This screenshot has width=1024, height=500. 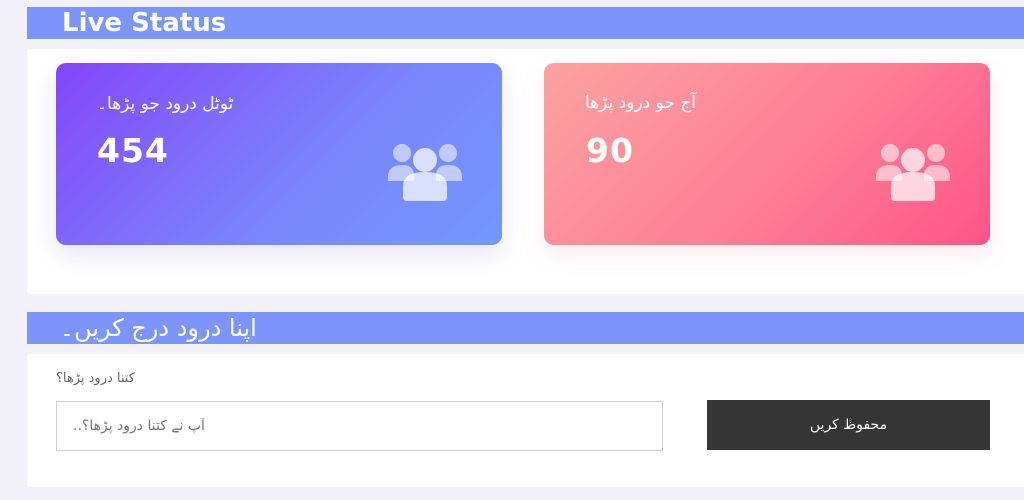 I want to click on durood-count-input, so click(x=359, y=426).